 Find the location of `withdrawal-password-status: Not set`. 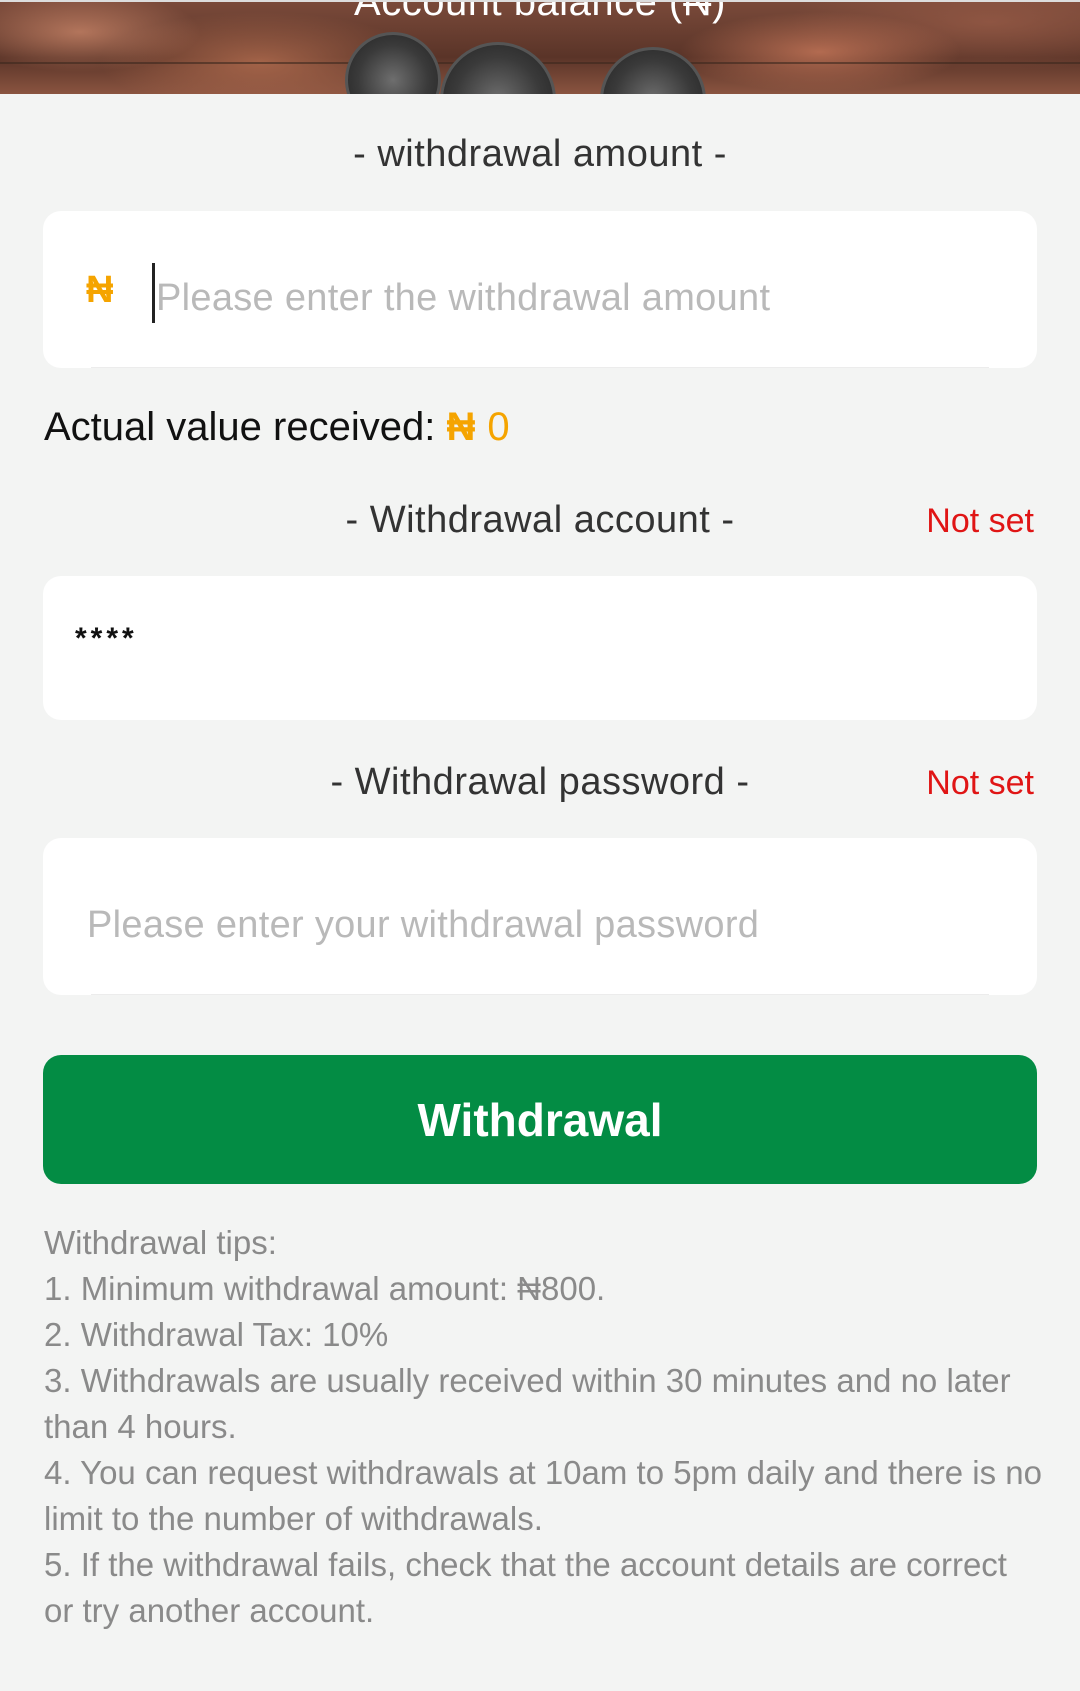

withdrawal-password-status: Not set is located at coordinates (980, 783).